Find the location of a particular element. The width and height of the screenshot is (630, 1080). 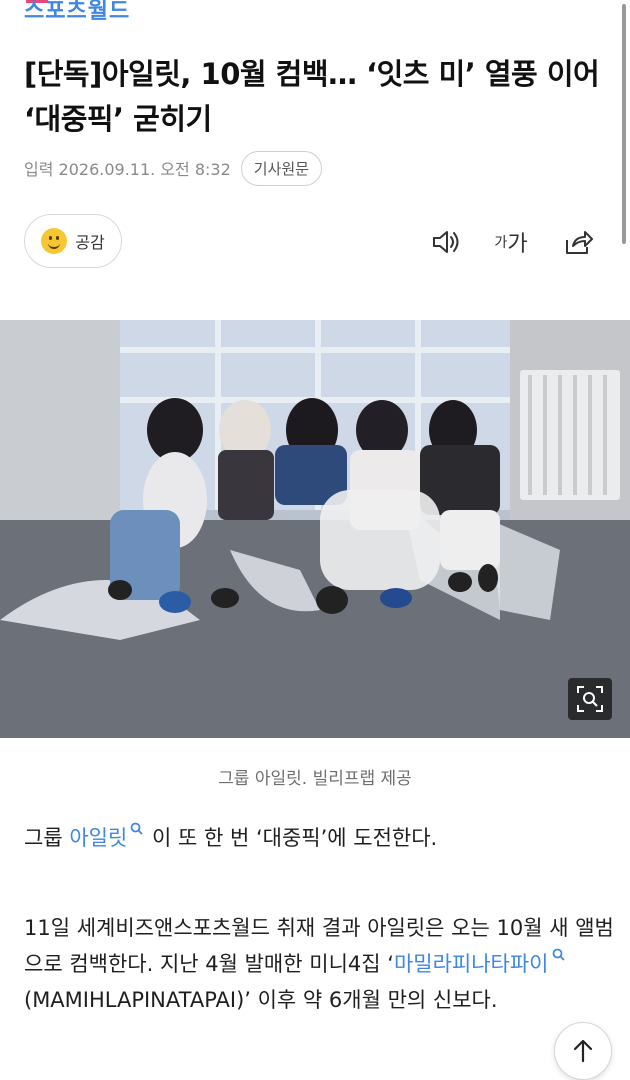

zoom-icon is located at coordinates (590, 699).